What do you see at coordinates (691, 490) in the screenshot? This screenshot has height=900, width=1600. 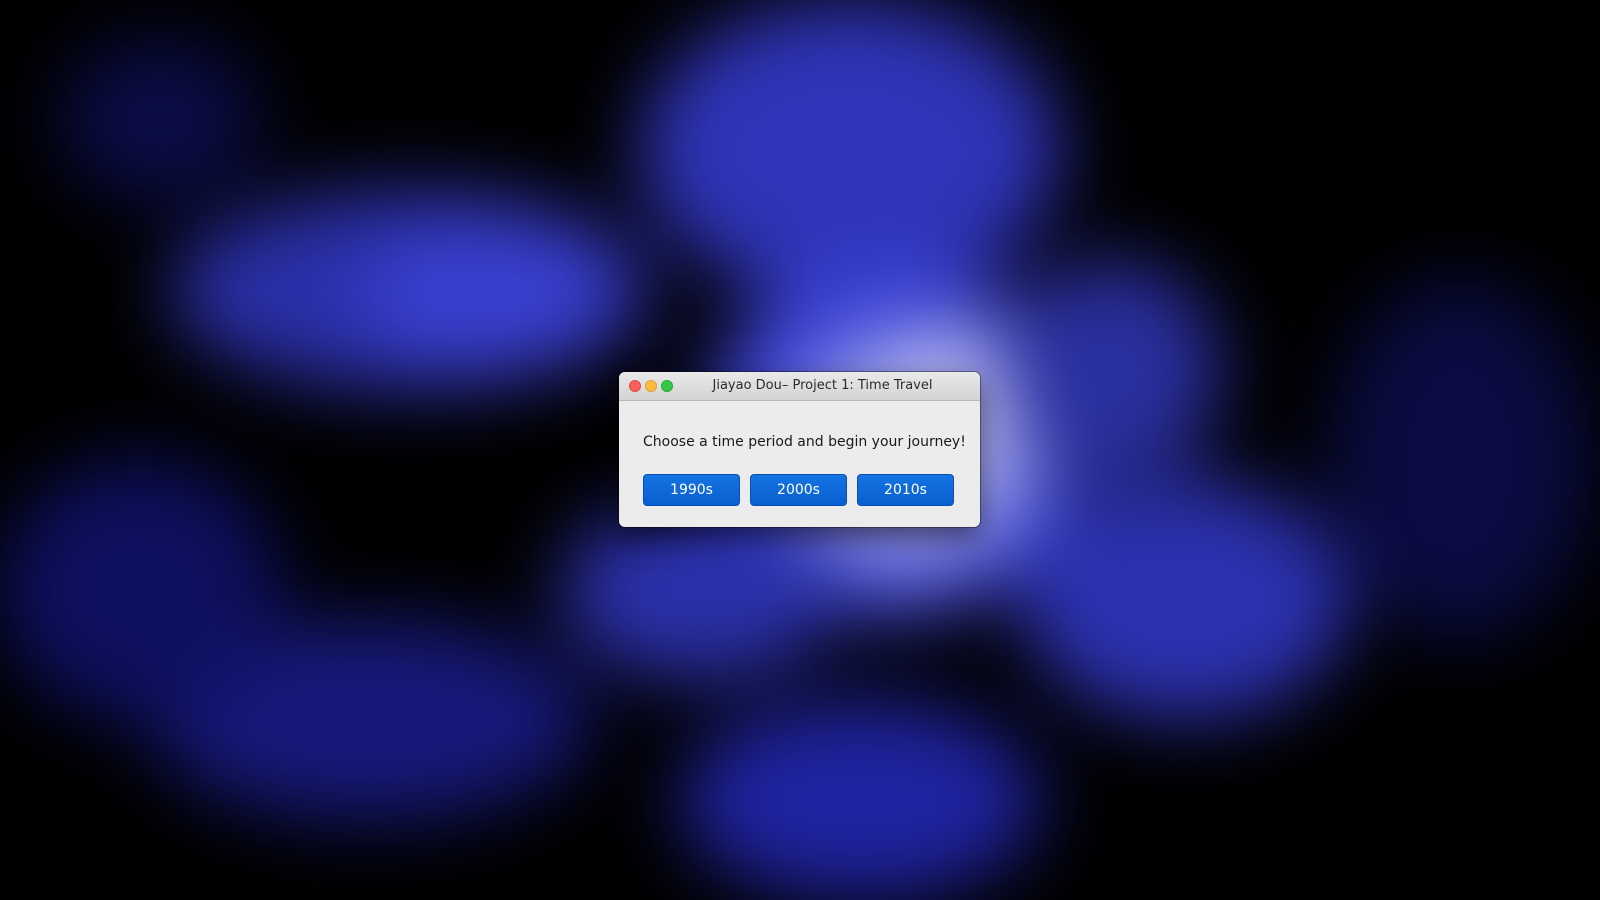 I see `button-1990s: 1990s` at bounding box center [691, 490].